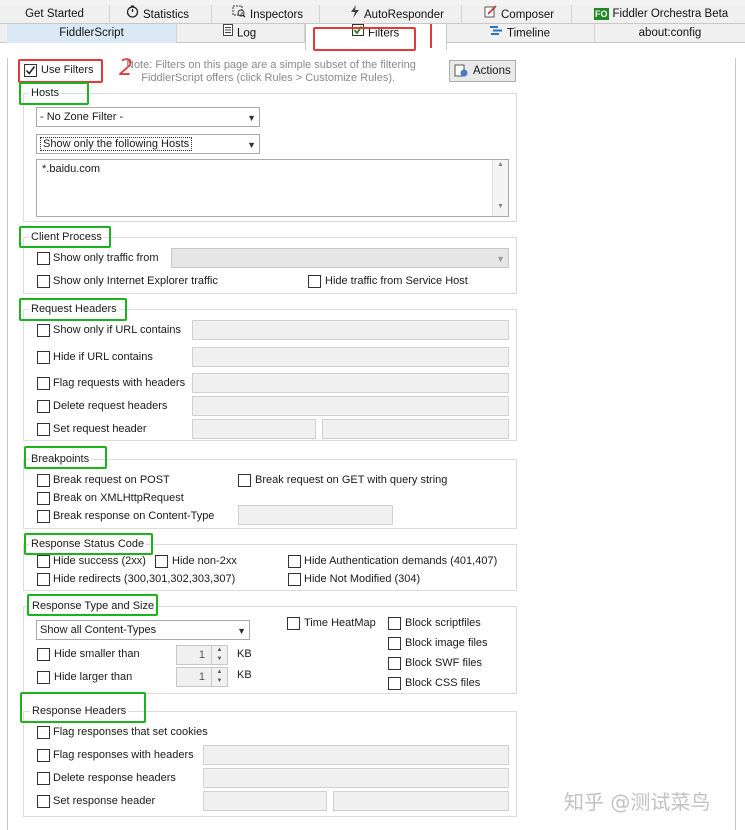 The width and height of the screenshot is (745, 830). Describe the element at coordinates (266, 14) in the screenshot. I see `tab-inspectors: Inspectors` at that location.